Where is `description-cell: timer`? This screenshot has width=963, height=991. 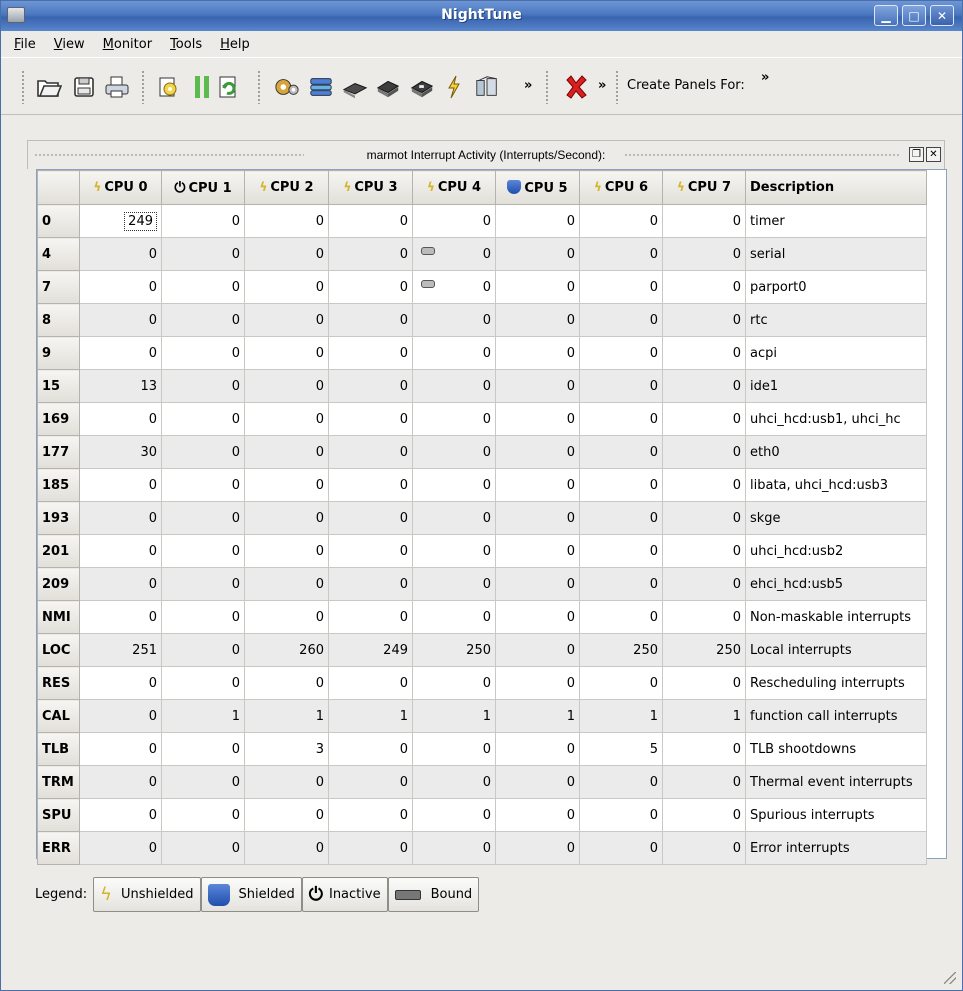 description-cell: timer is located at coordinates (836, 221).